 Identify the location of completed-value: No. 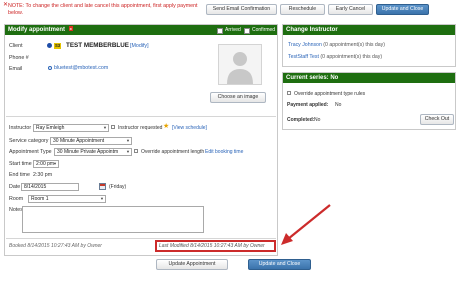
(317, 120).